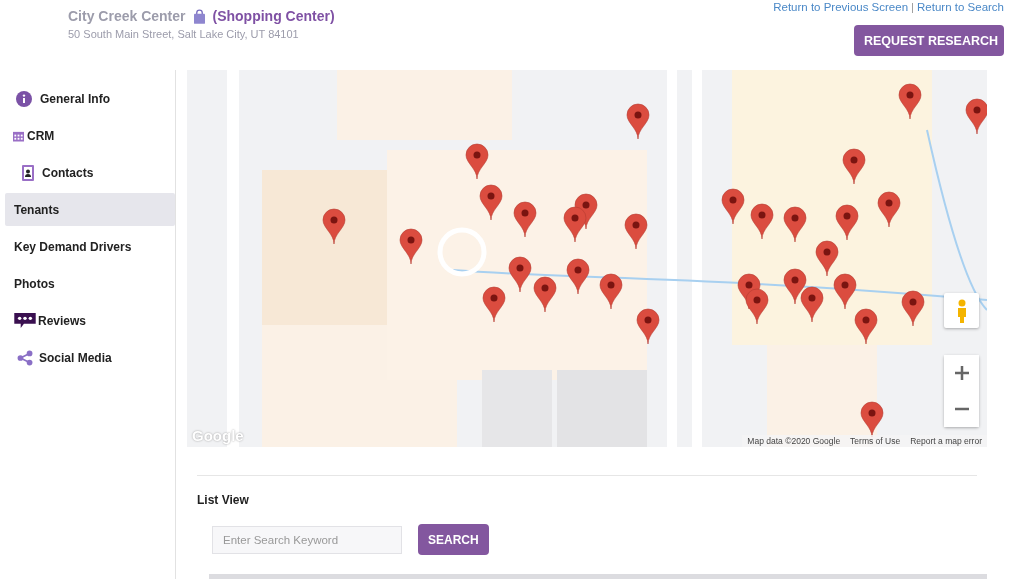  I want to click on sidebar-item: General Info, so click(90, 98).